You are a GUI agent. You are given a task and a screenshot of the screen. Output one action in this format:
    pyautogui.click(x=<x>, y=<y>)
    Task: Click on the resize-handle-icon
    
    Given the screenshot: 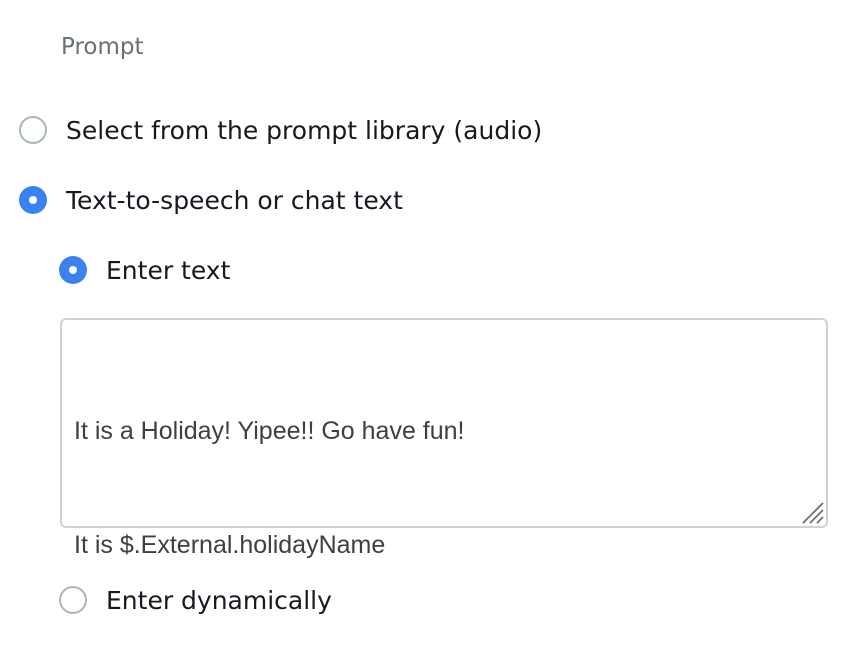 What is the action you would take?
    pyautogui.click(x=812, y=512)
    